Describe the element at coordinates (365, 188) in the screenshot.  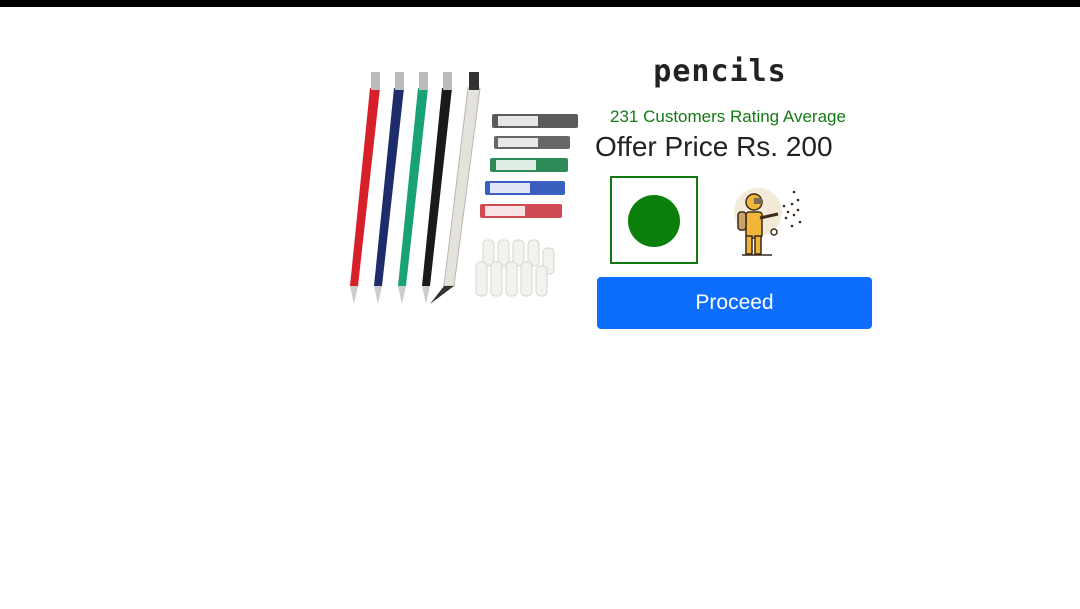
I see `pencil-red` at that location.